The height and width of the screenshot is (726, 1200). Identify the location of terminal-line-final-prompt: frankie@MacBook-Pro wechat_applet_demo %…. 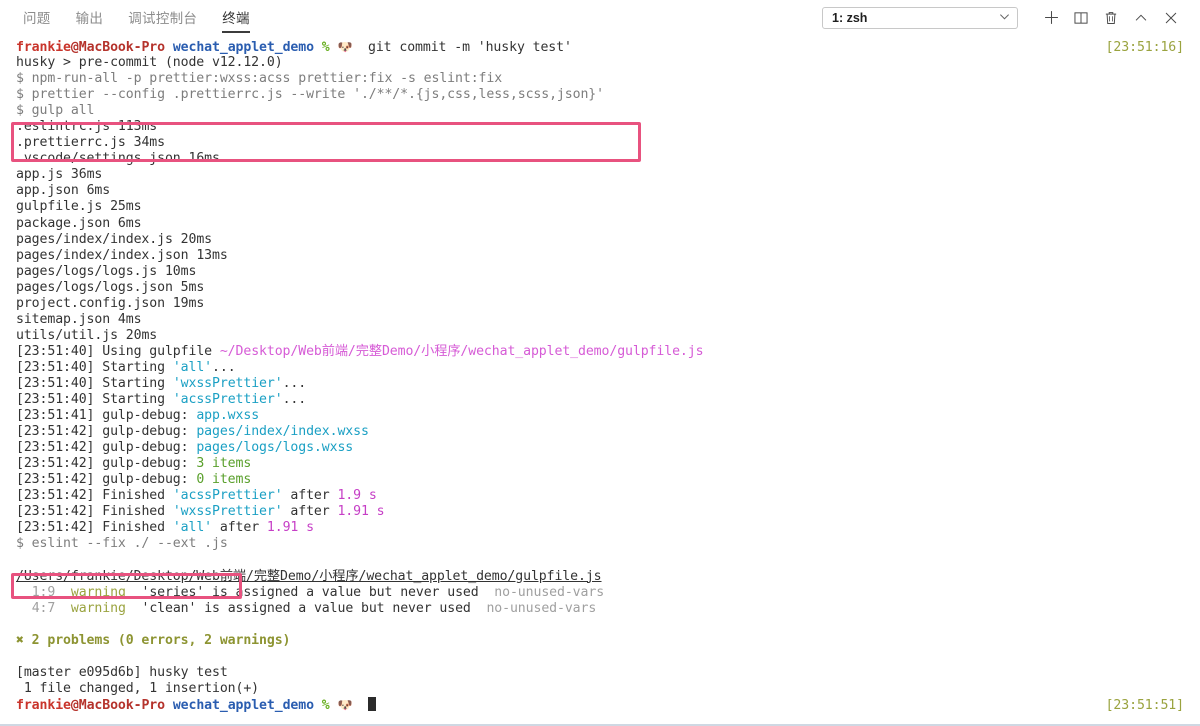
(603, 705).